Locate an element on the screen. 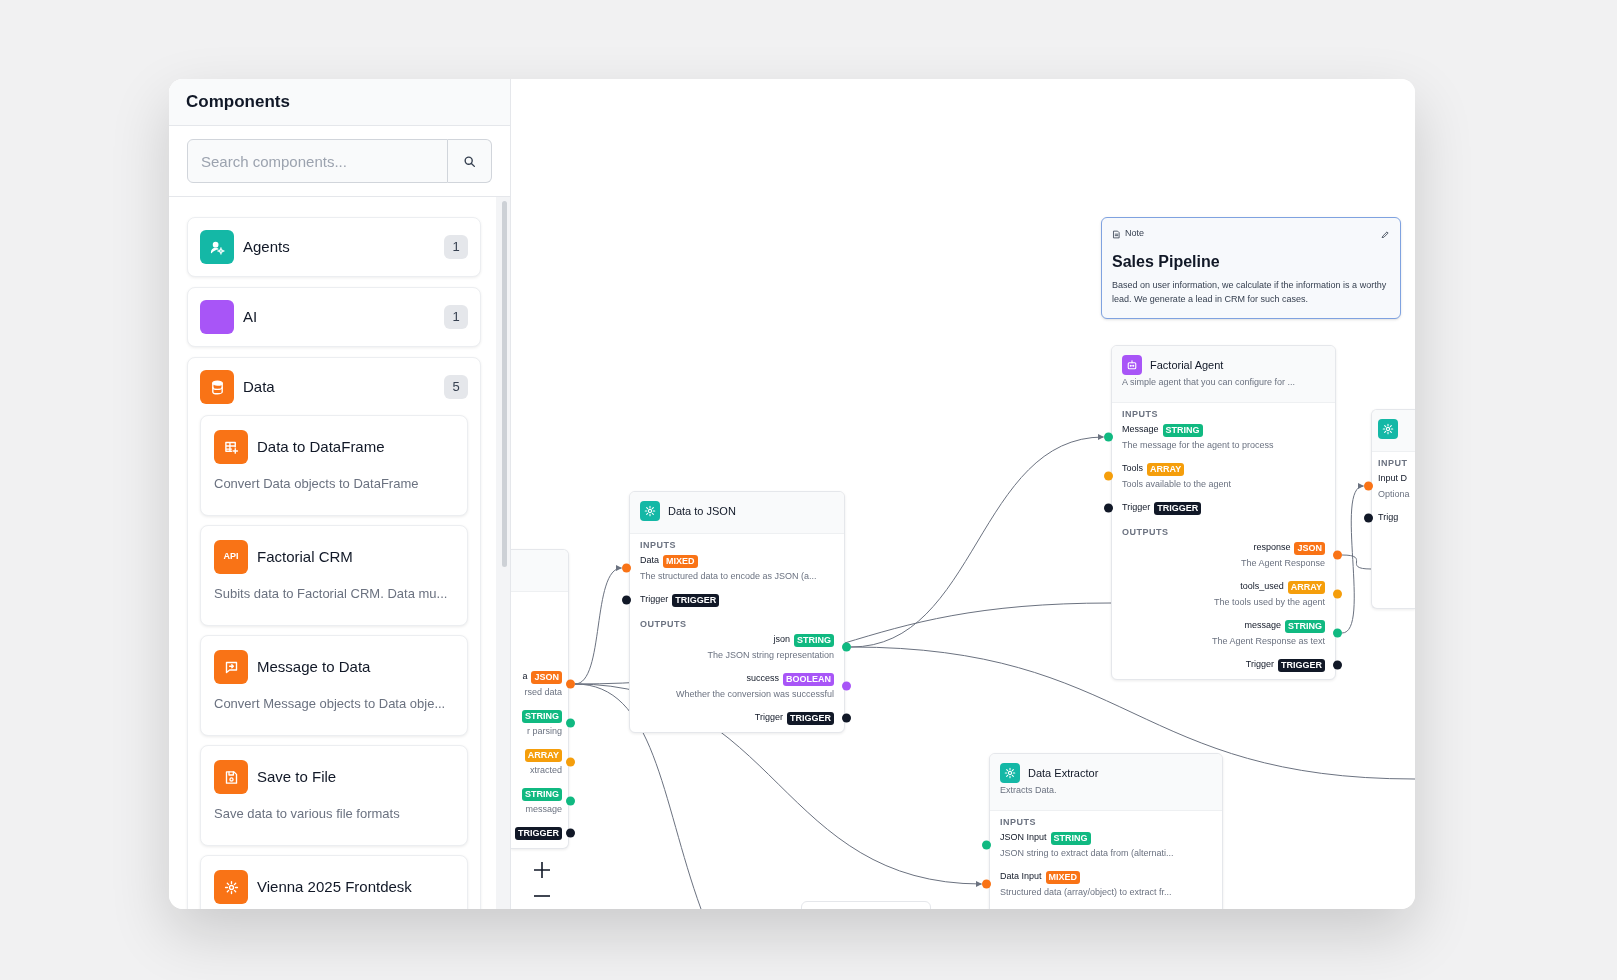 The width and height of the screenshot is (1617, 980). component-title: Factorial CRM is located at coordinates (305, 556).